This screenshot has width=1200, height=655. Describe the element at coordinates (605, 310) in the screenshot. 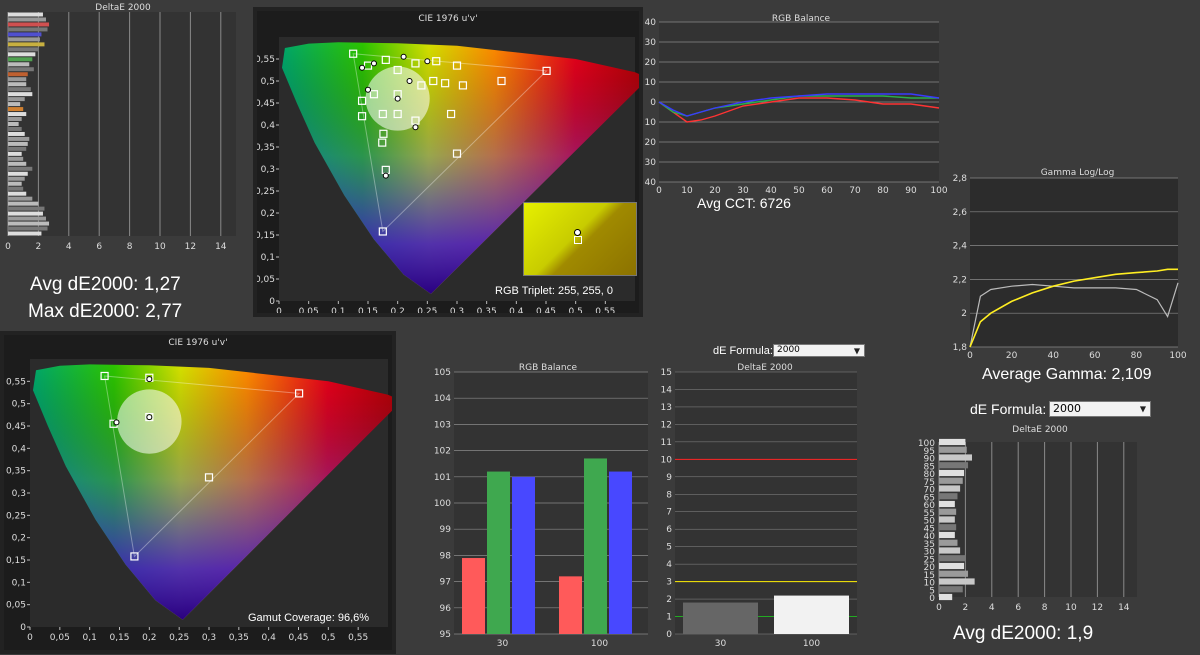

I see `x-tick-label: 0,55` at that location.